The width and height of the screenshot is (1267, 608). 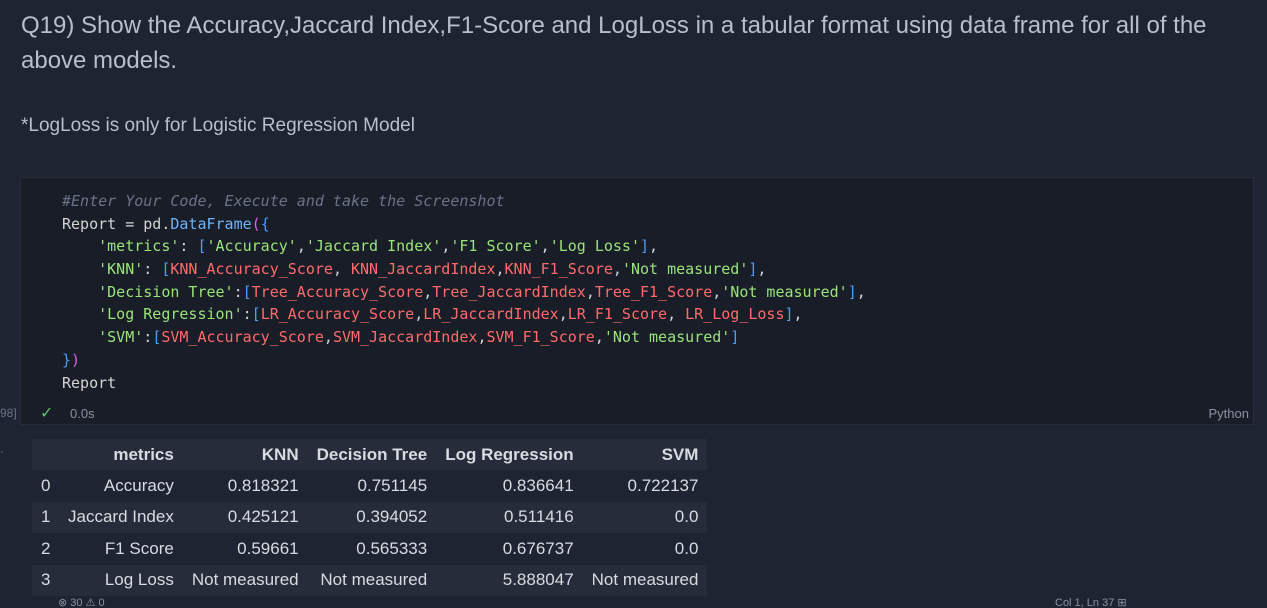 What do you see at coordinates (464, 383) in the screenshot?
I see `code-line: Report` at bounding box center [464, 383].